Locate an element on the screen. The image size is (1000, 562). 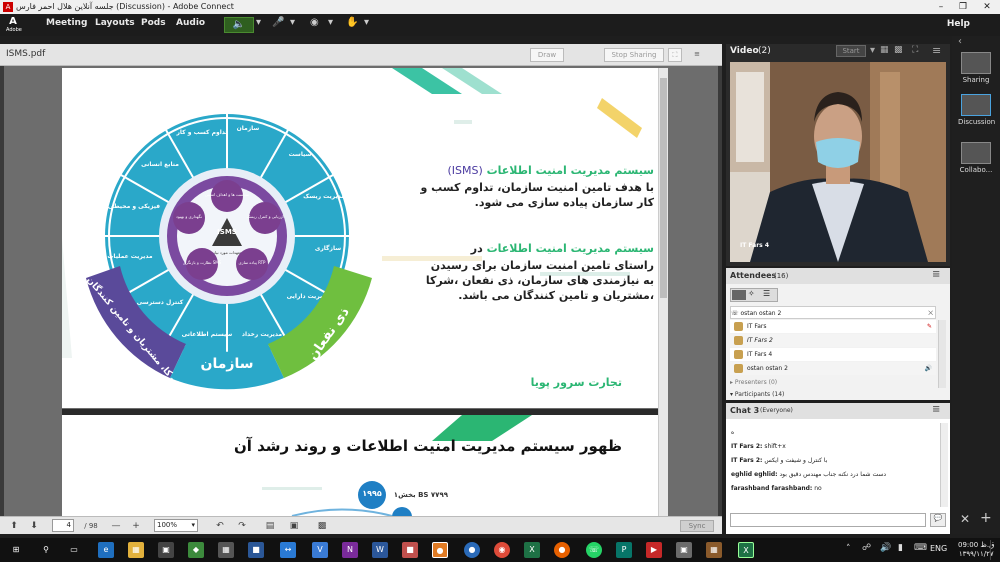
webcam-icon: ◉ is located at coordinates (314, 25).